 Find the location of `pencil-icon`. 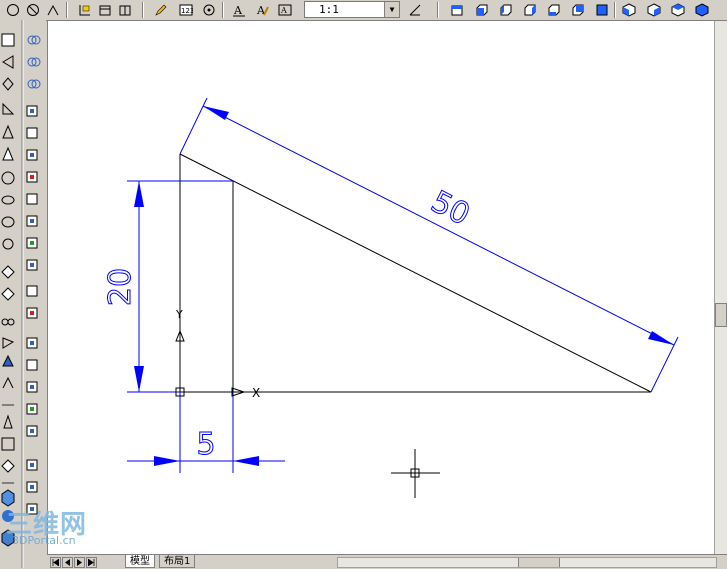

pencil-icon is located at coordinates (161, 9).